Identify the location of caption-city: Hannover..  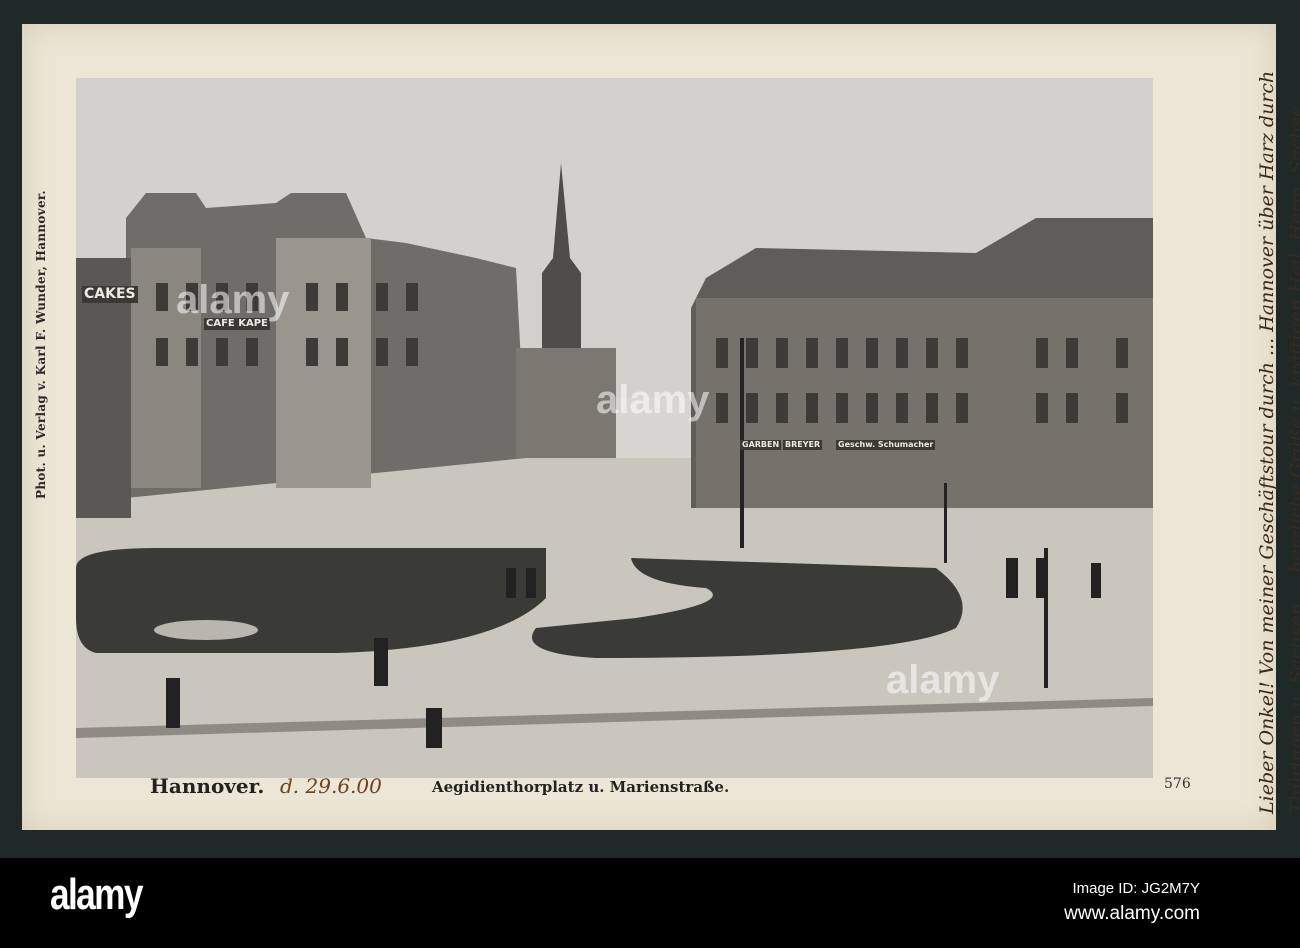
(207, 786).